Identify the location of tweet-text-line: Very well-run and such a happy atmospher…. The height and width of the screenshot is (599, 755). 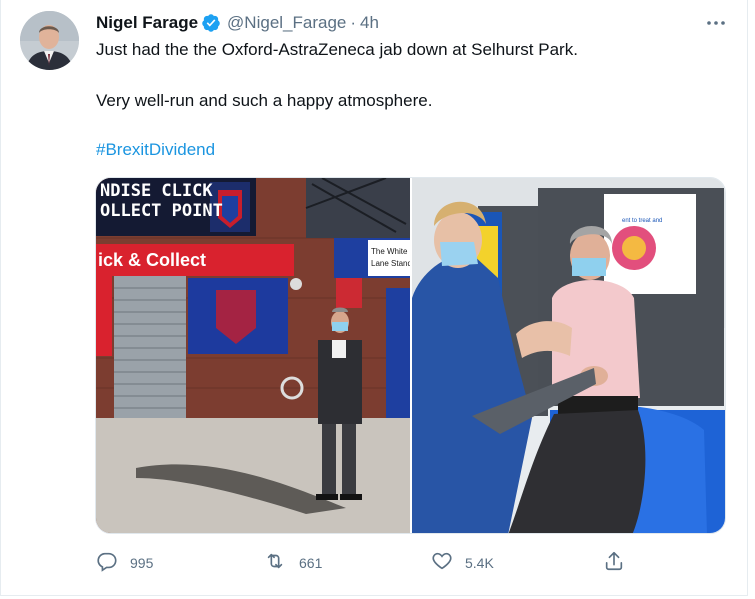
(264, 100).